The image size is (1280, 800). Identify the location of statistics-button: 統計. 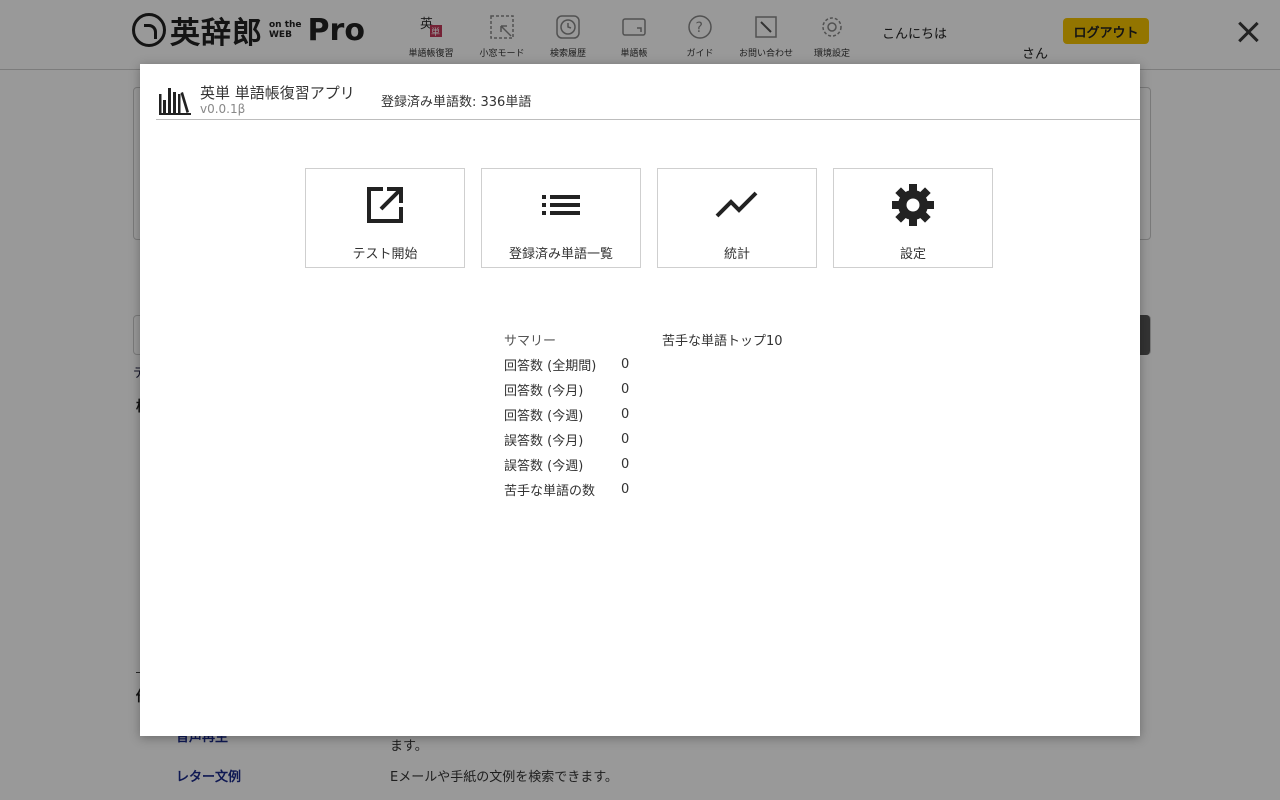
(737, 218).